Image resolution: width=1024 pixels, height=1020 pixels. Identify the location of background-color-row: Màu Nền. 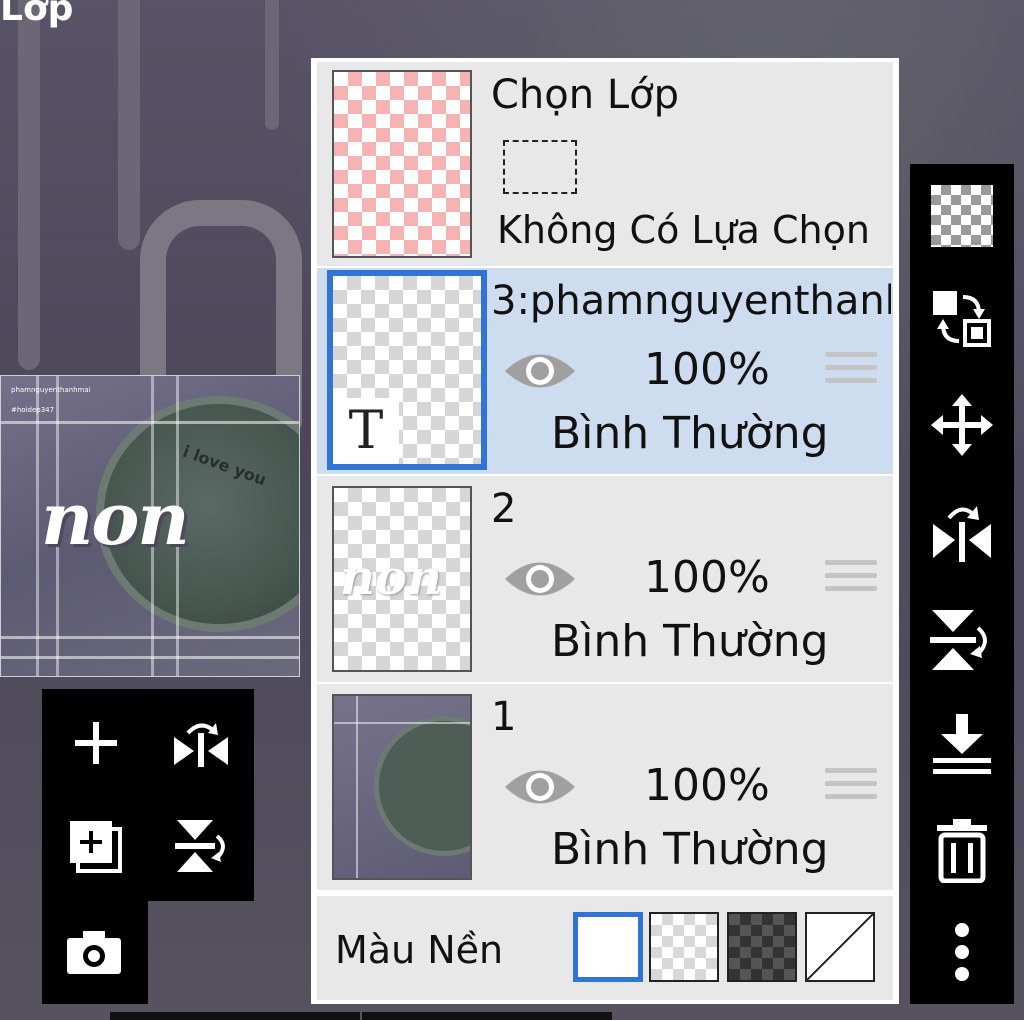
(605, 948).